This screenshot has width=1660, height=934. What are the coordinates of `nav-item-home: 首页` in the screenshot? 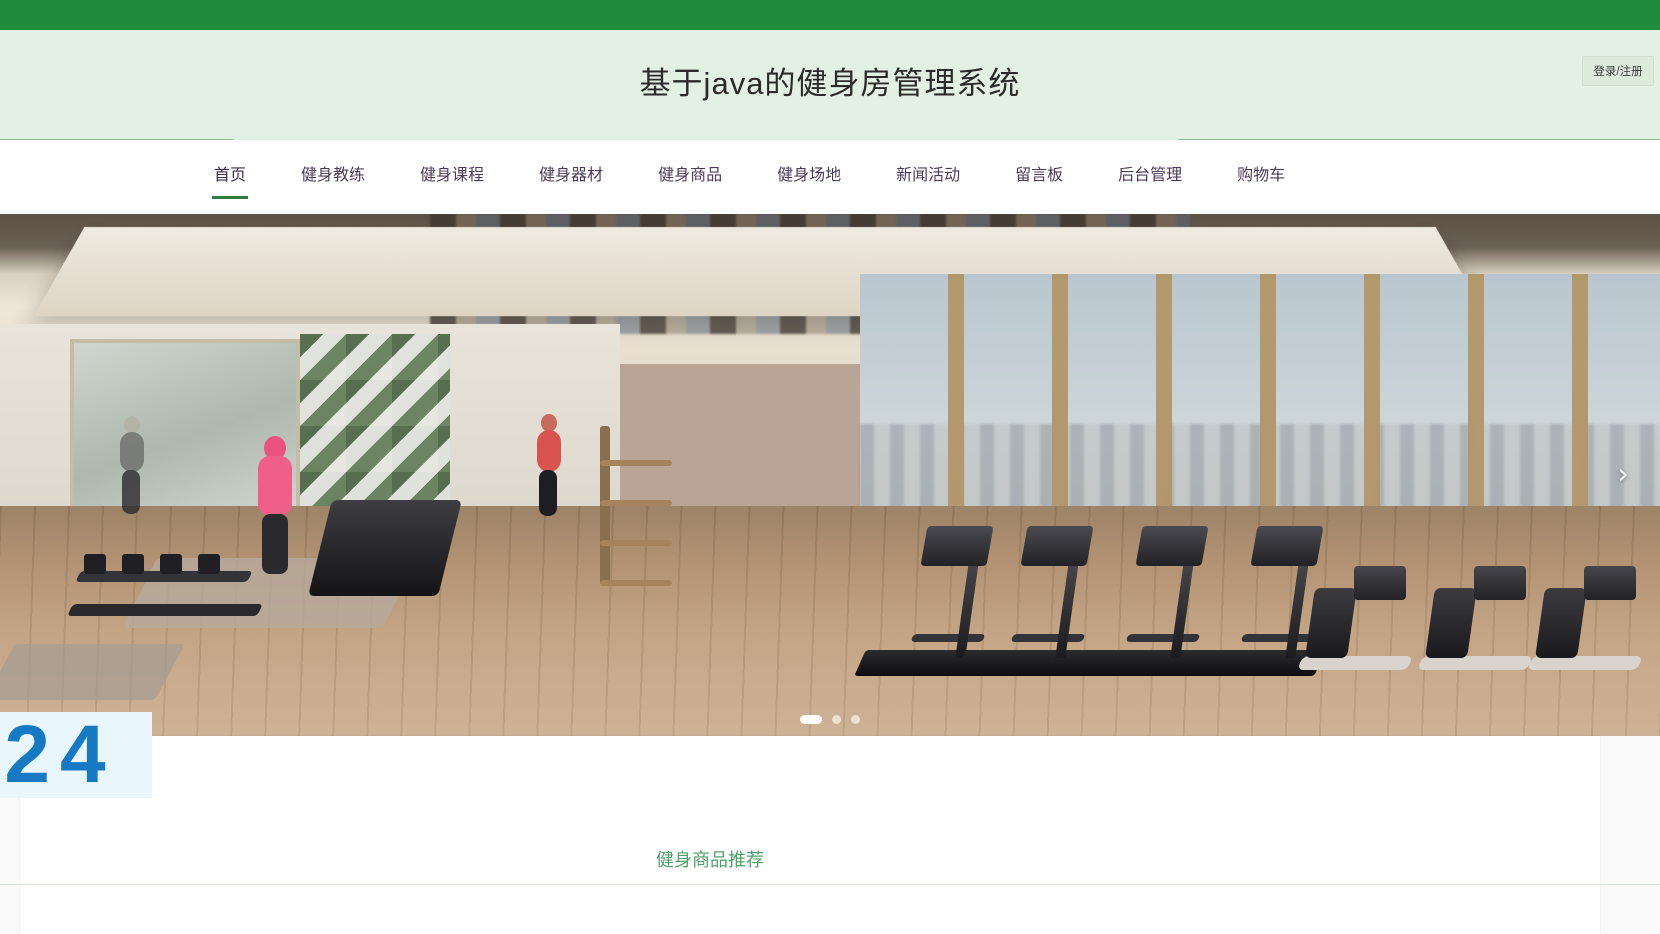 It's located at (230, 177).